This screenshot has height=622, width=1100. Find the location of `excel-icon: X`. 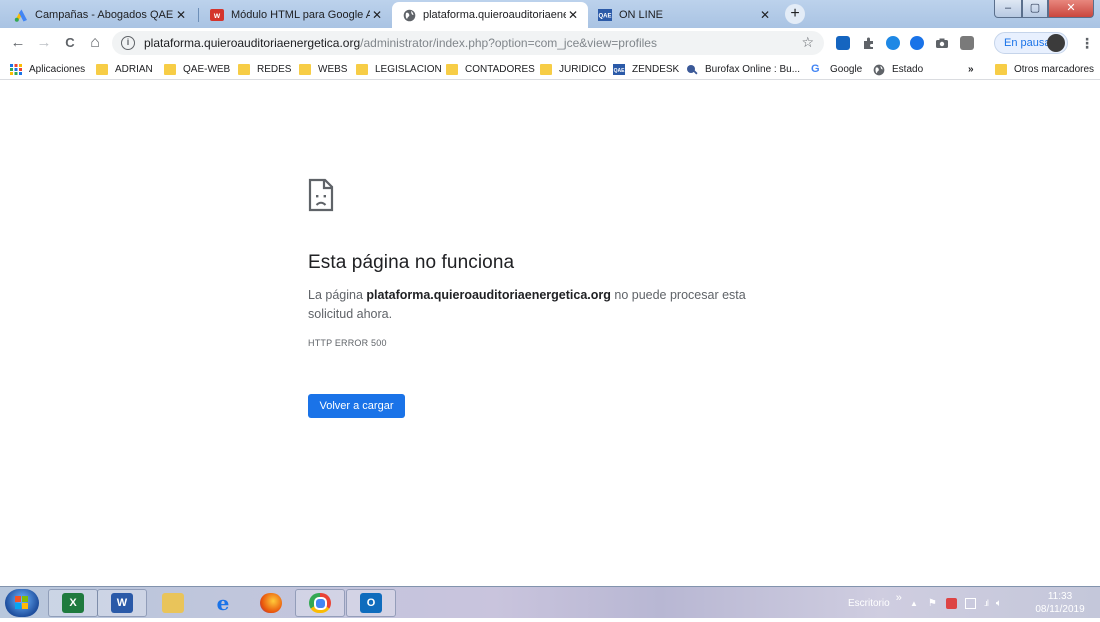

excel-icon: X is located at coordinates (73, 603).